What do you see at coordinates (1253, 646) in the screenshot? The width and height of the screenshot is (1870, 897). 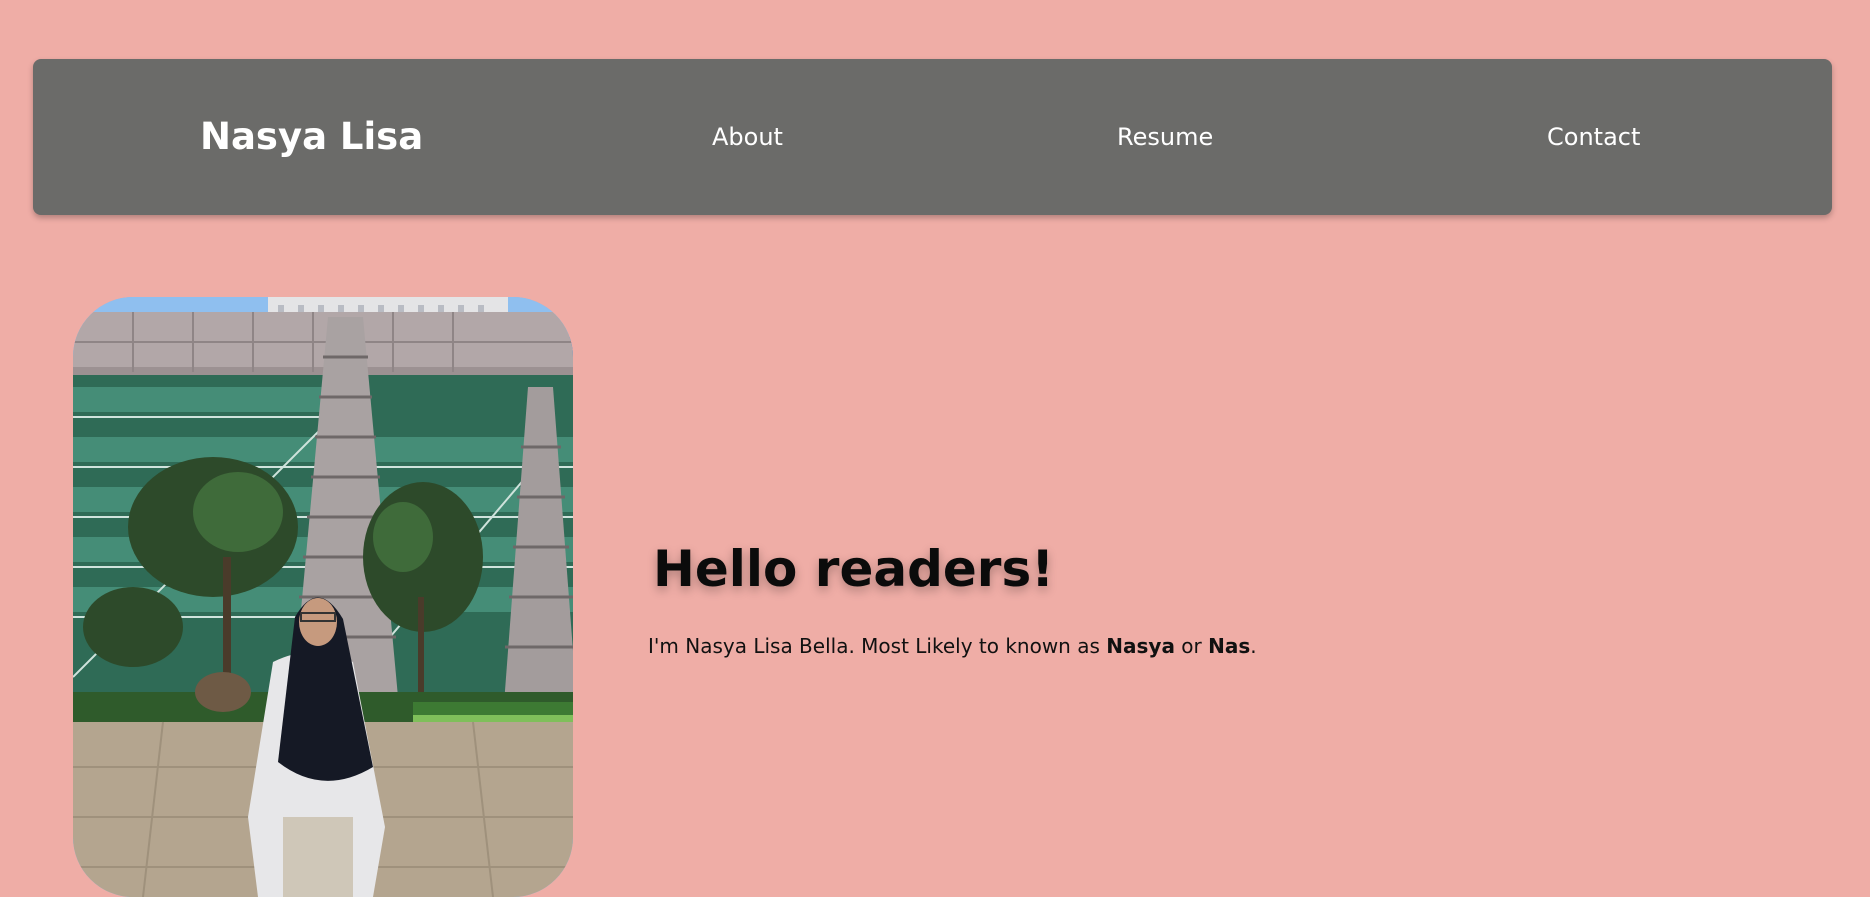 I see `intro-suffix: .` at bounding box center [1253, 646].